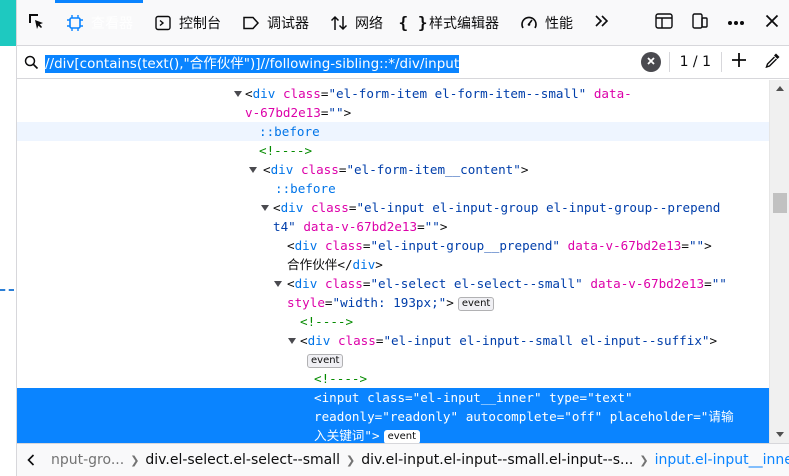  Describe the element at coordinates (695, 62) in the screenshot. I see `search-result-count: 1 / 1` at that location.